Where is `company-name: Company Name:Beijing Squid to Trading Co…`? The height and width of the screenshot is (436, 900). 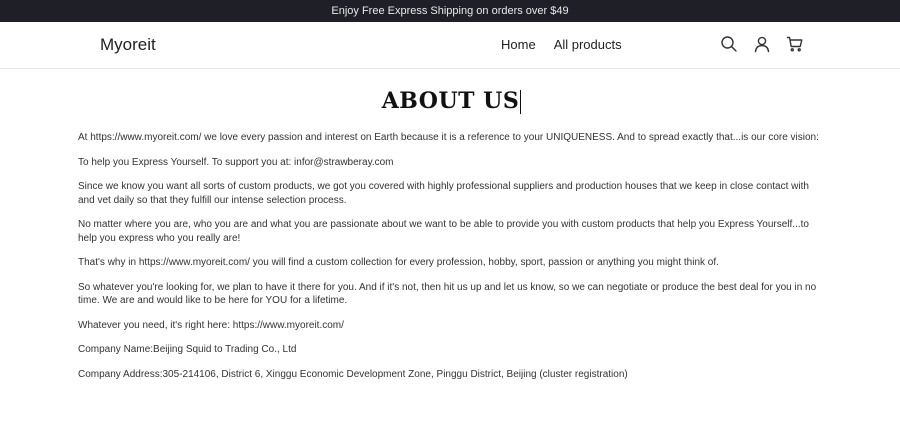 company-name: Company Name:Beijing Squid to Trading Co… is located at coordinates (187, 349).